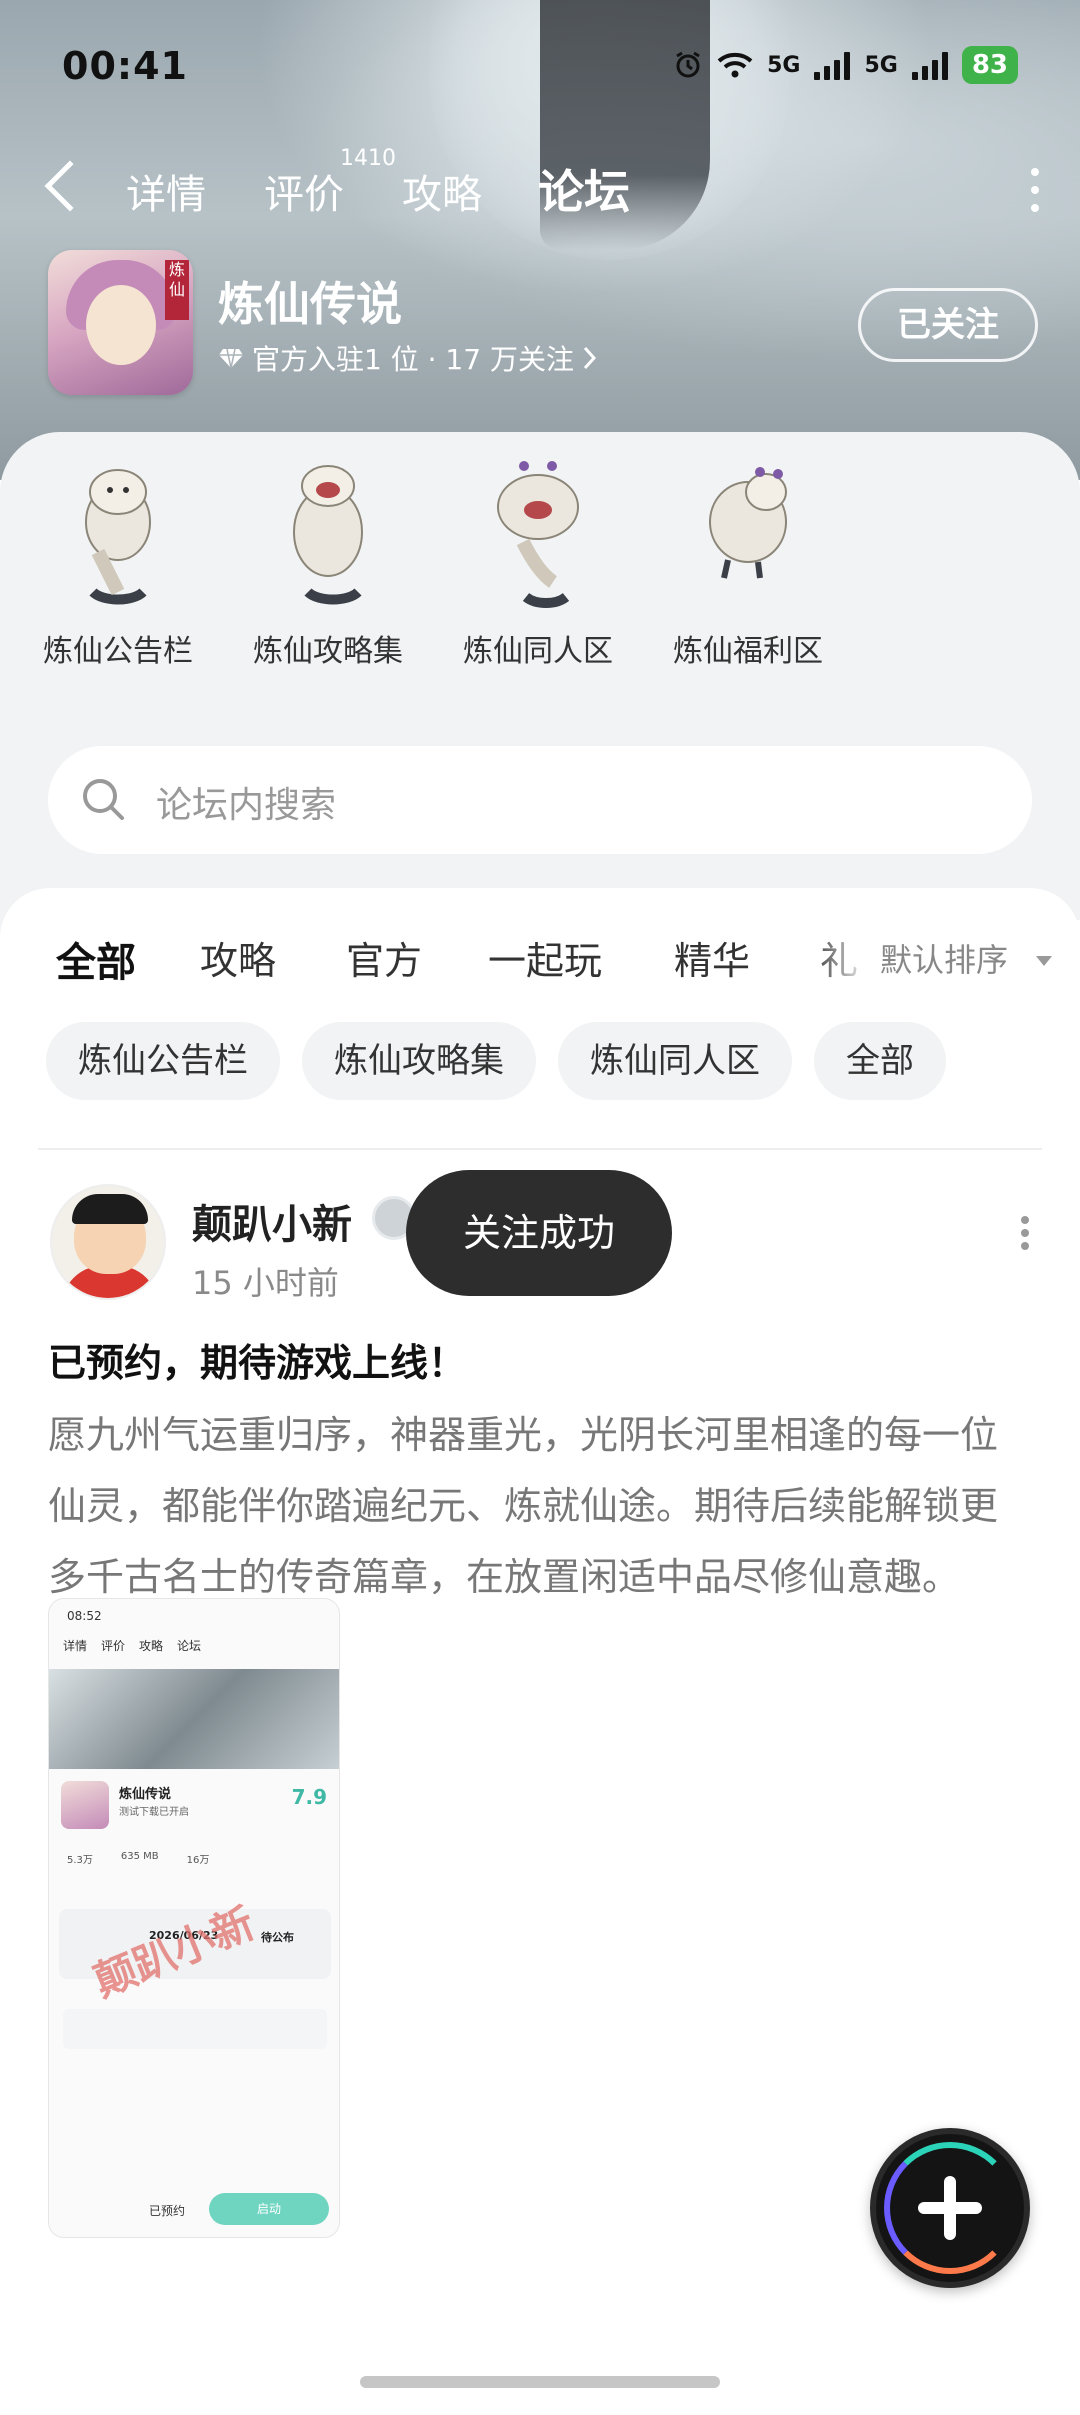  Describe the element at coordinates (881, 65) in the screenshot. I see `network-label-2: 5G` at that location.